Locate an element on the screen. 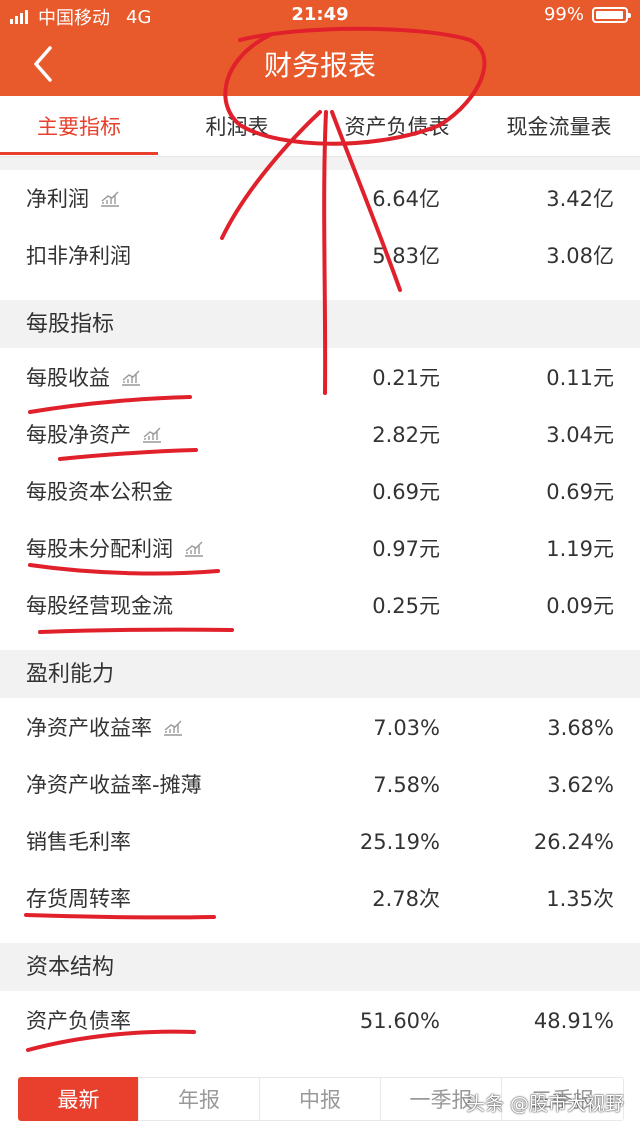 The height and width of the screenshot is (1136, 640). row-label: 净资产收益率 is located at coordinates (89, 728).